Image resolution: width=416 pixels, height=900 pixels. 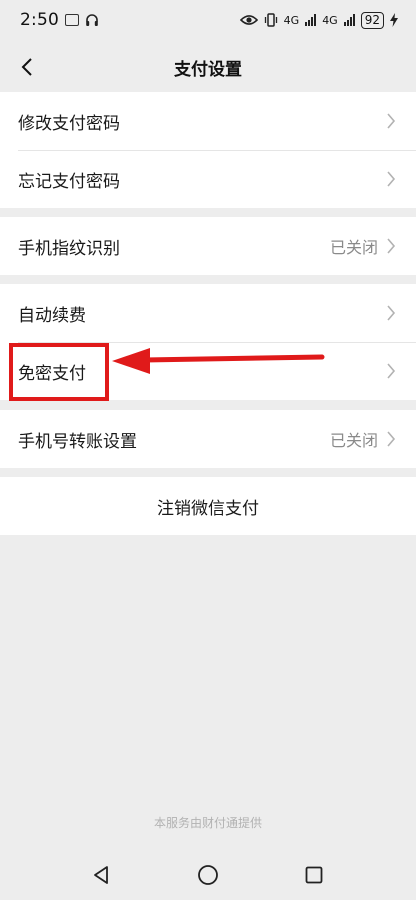 What do you see at coordinates (291, 20) in the screenshot?
I see `network-type-1: 4G` at bounding box center [291, 20].